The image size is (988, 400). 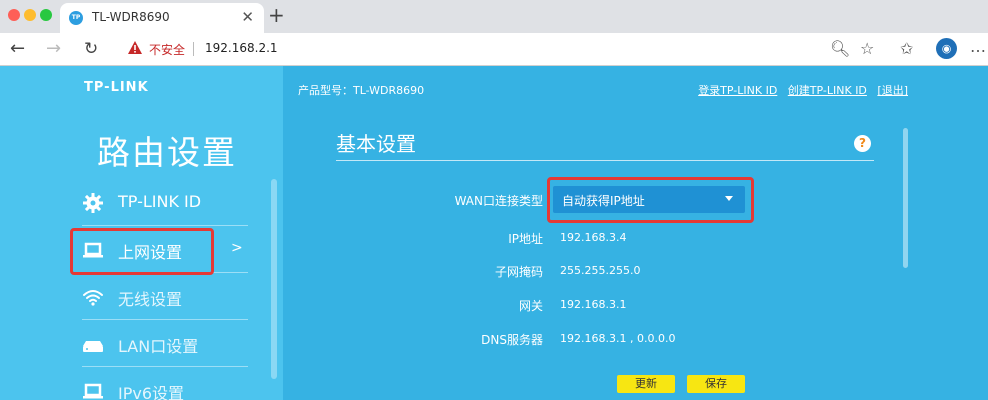 I want to click on dns-label: DNS服务器, so click(x=512, y=340).